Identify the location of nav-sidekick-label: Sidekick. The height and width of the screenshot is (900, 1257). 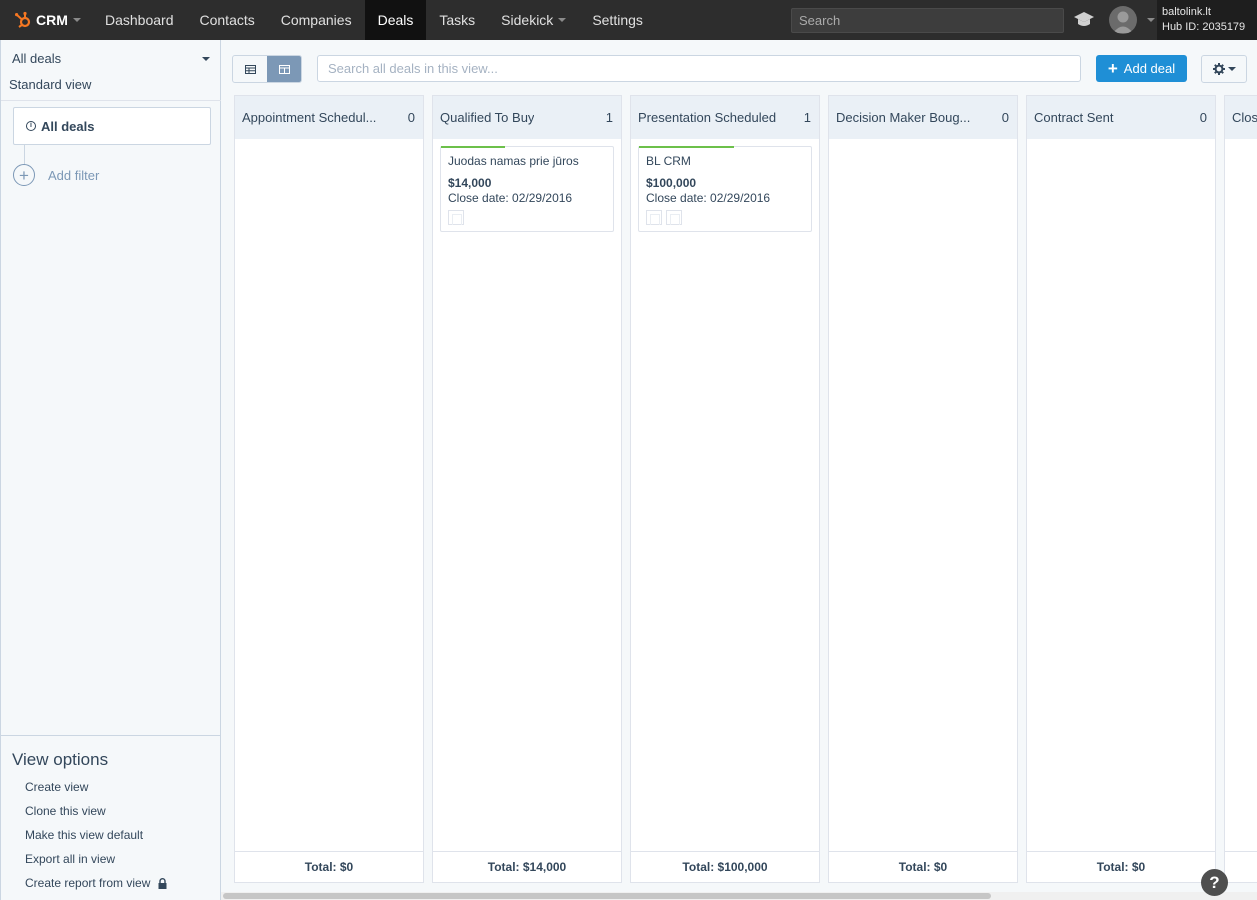
(527, 20).